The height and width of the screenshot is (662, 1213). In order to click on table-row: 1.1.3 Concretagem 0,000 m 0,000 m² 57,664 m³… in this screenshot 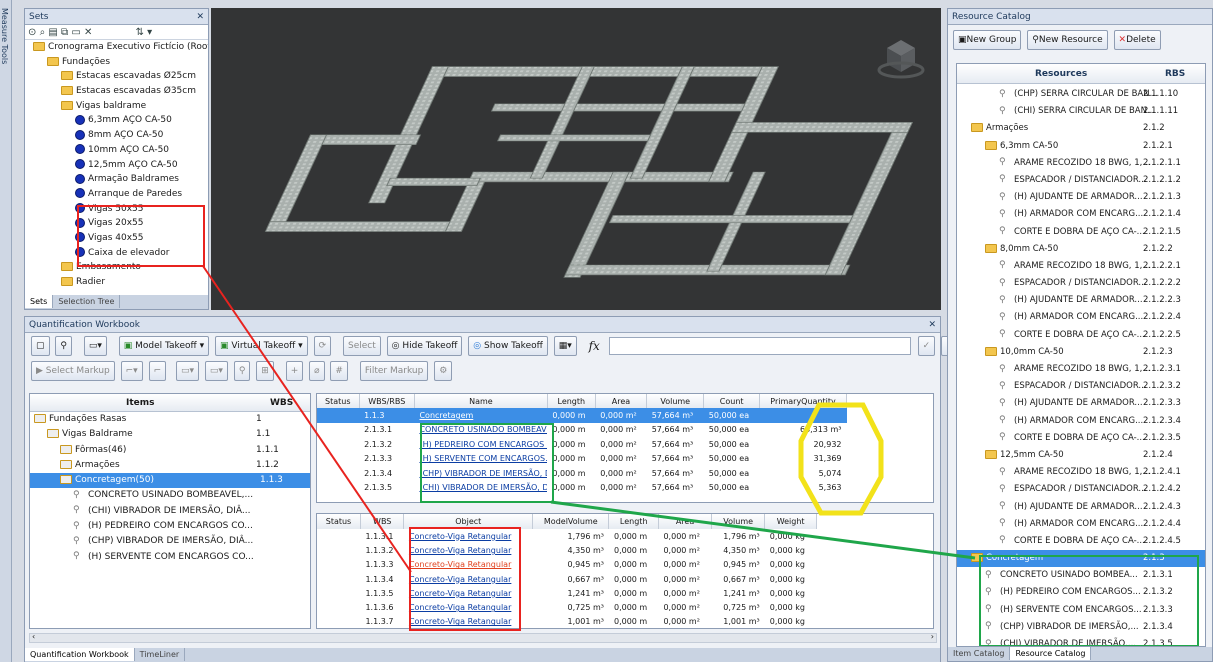, I will do `click(582, 415)`.